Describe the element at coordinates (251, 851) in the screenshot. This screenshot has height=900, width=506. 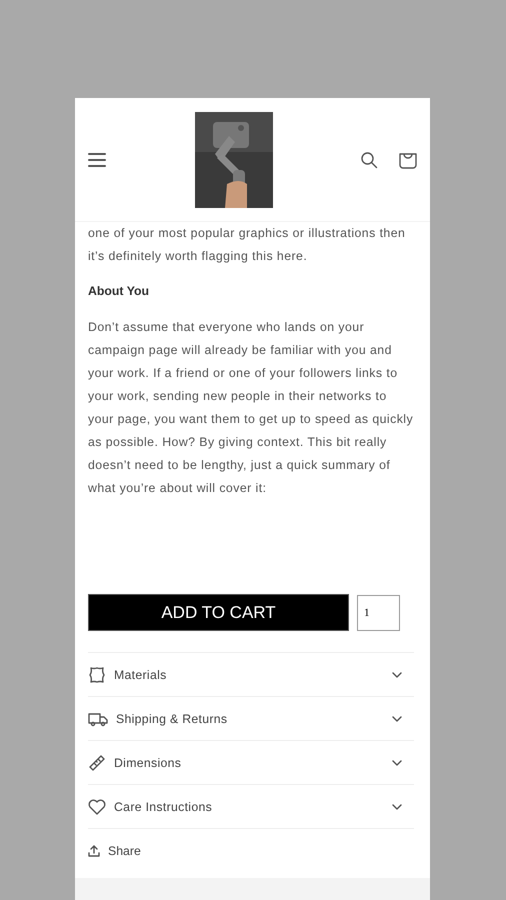
I see `share-button: Share` at that location.